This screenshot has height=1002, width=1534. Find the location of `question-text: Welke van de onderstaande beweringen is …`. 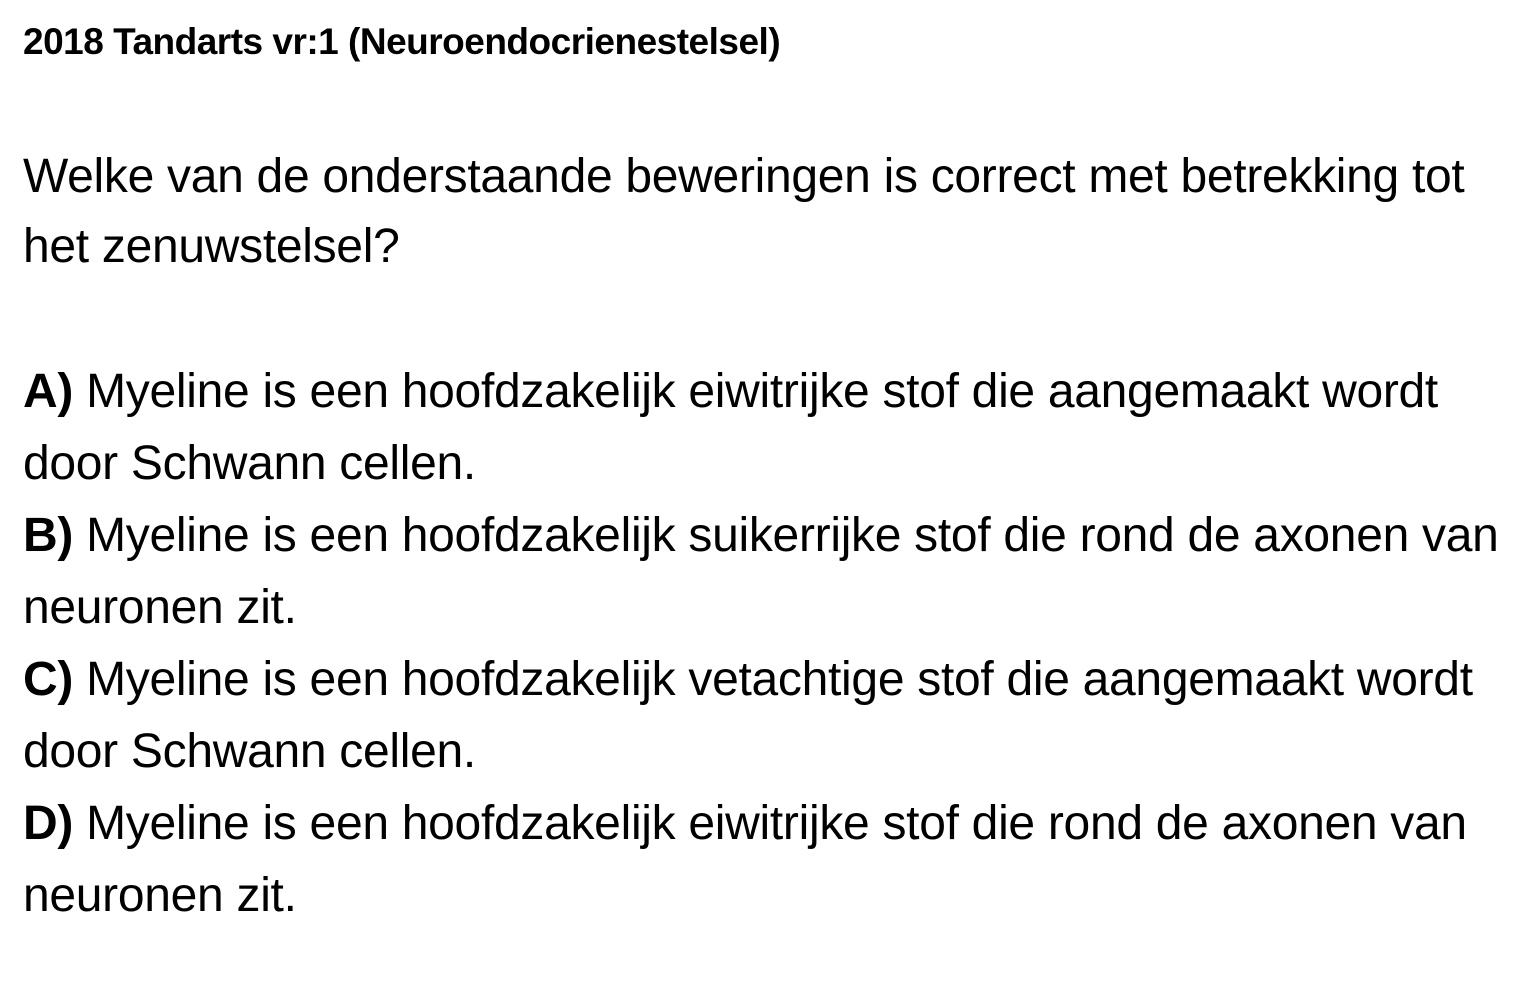

question-text: Welke van de onderstaande beweringen is … is located at coordinates (744, 211).